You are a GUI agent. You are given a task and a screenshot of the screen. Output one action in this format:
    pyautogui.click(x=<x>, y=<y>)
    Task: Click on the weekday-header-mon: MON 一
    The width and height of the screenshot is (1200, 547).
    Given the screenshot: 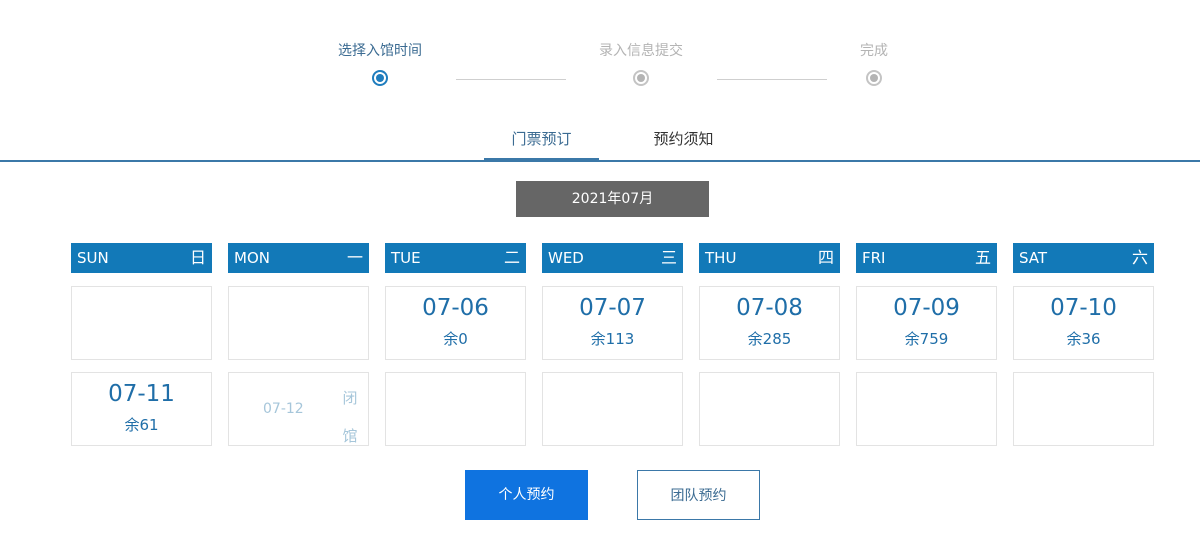 What is the action you would take?
    pyautogui.click(x=298, y=258)
    